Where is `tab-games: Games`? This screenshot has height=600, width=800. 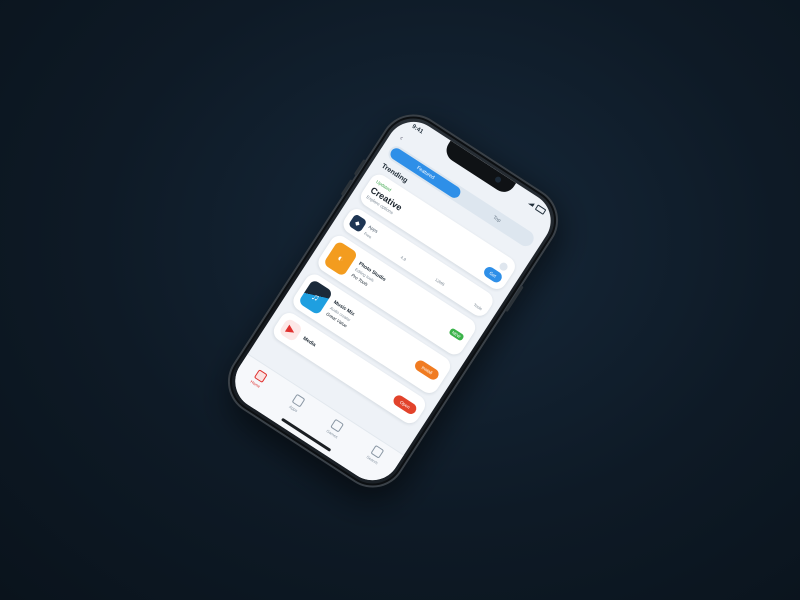
tab-games: Games is located at coordinates (335, 428).